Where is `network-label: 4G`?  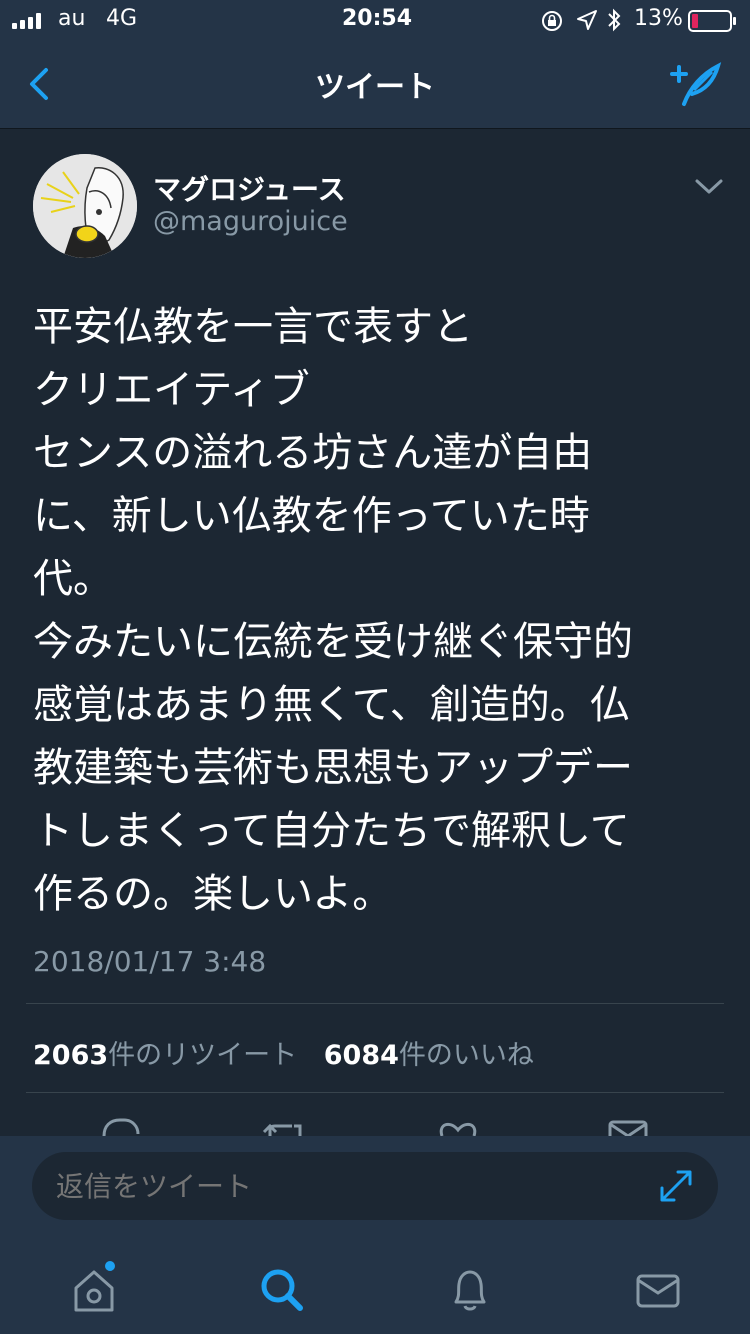
network-label: 4G is located at coordinates (122, 18).